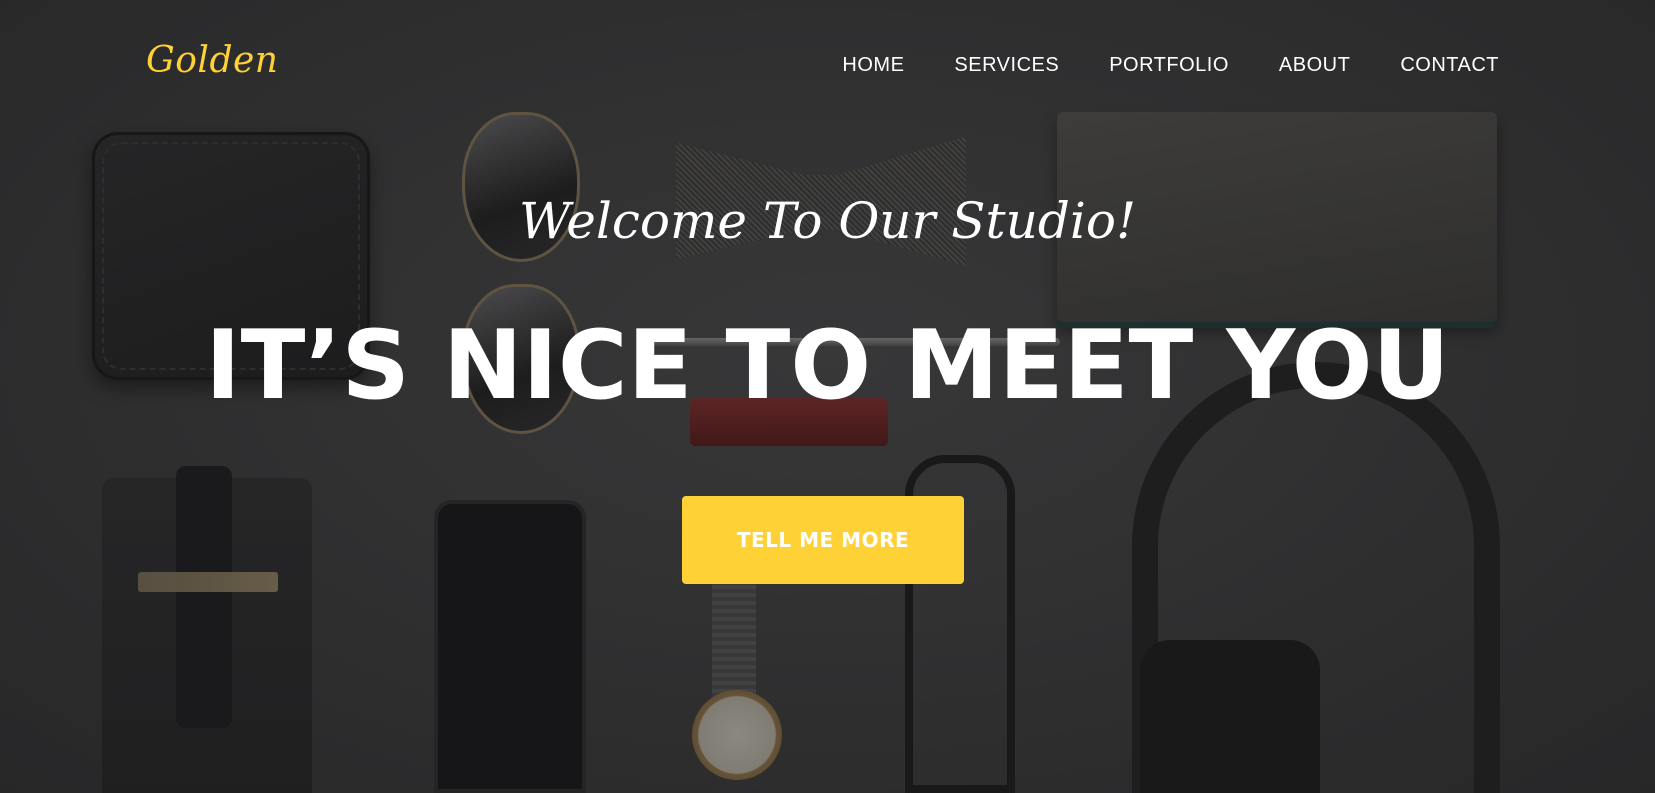 Image resolution: width=1655 pixels, height=793 pixels. I want to click on nav-link-contact: CONTACT, so click(1449, 65).